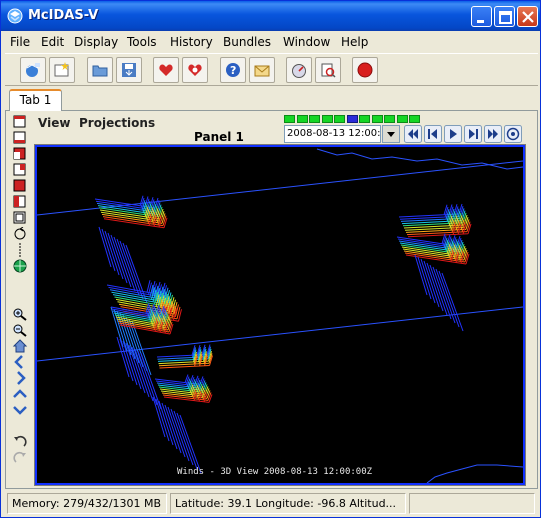  I want to click on home-icon, so click(20, 346).